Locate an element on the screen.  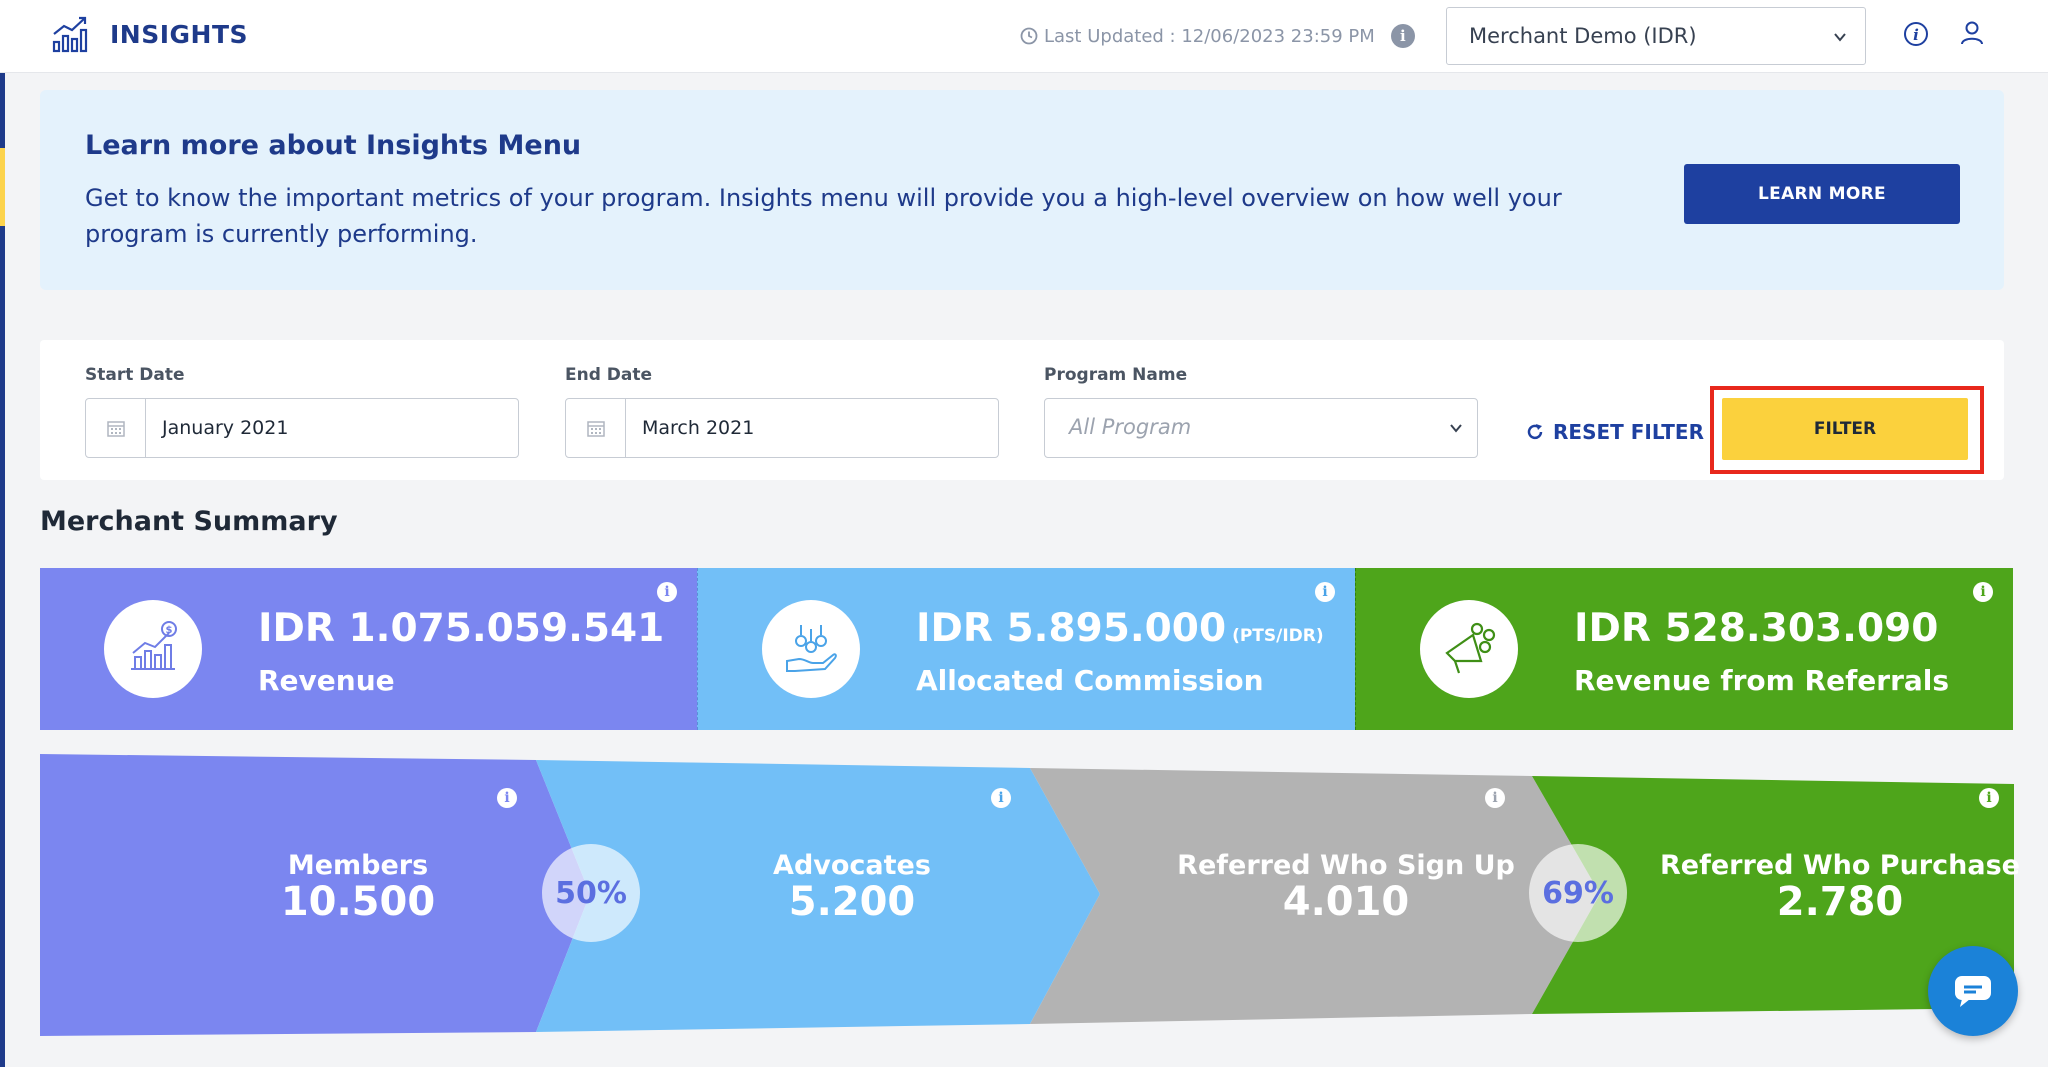
reset-filter-label: RESET FILTER is located at coordinates (1628, 432).